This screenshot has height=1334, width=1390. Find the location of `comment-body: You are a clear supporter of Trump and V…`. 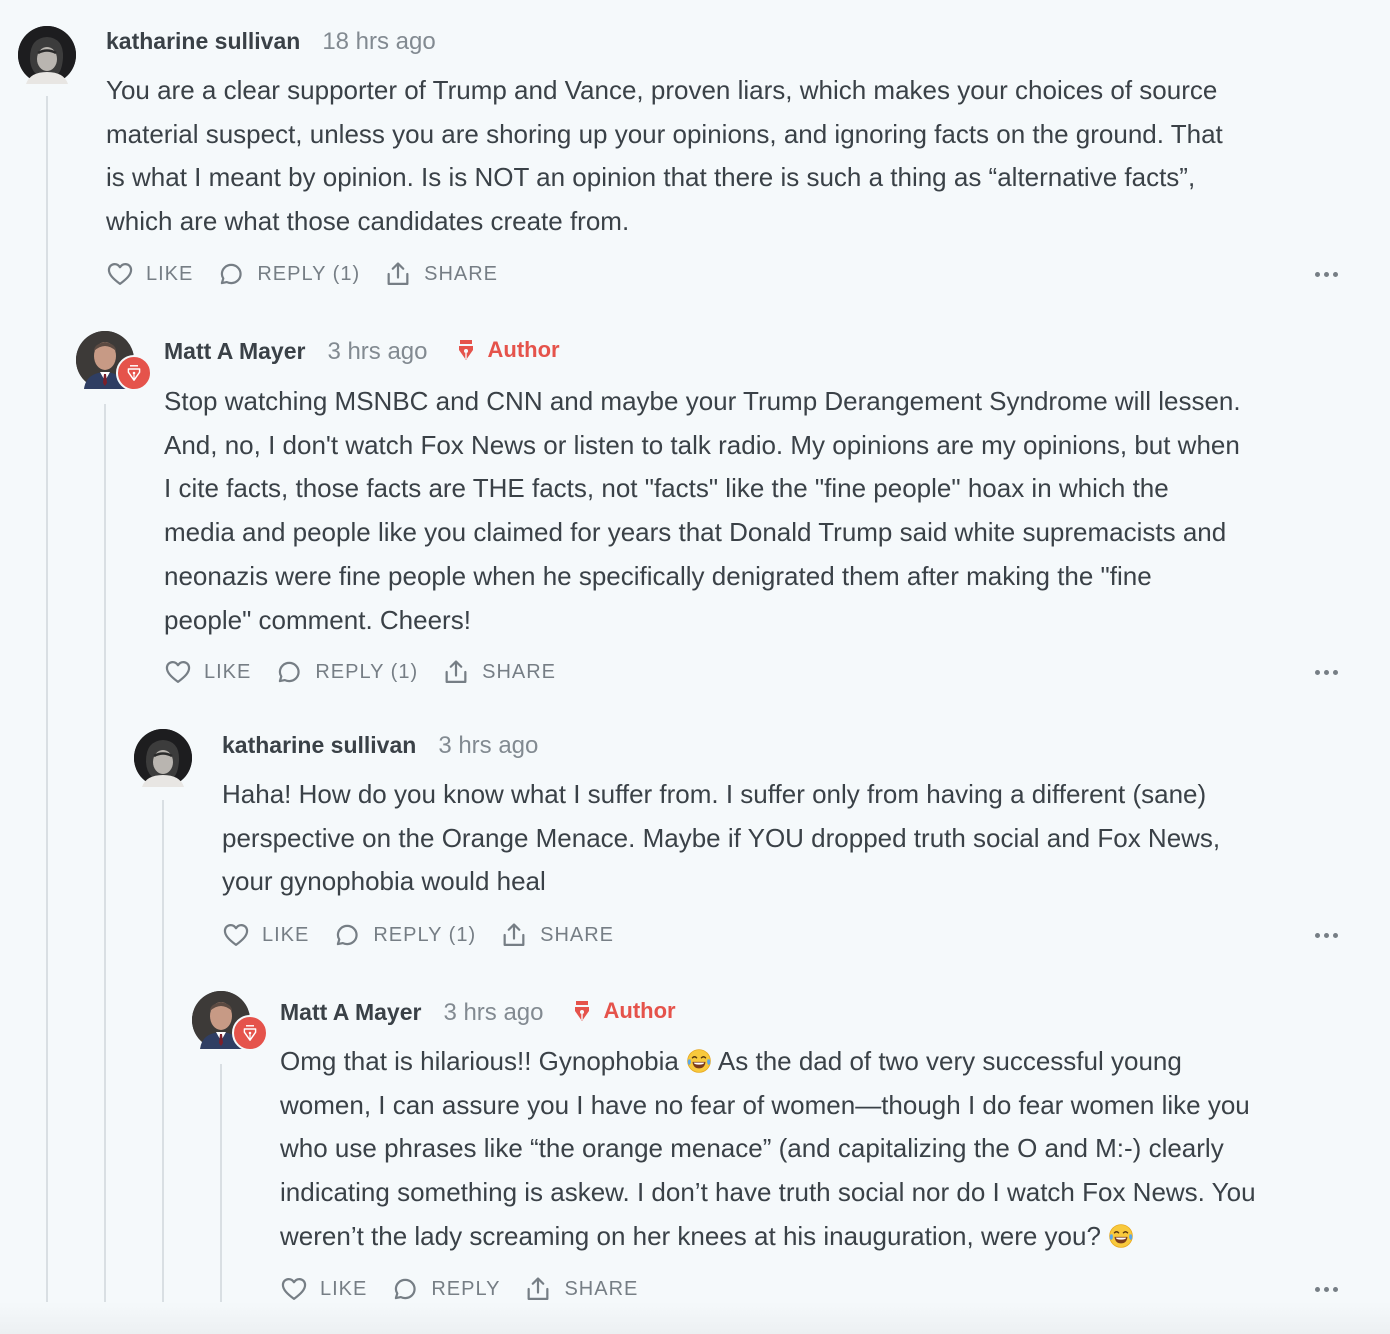

comment-body: You are a clear supporter of Trump and V… is located at coordinates (664, 156).